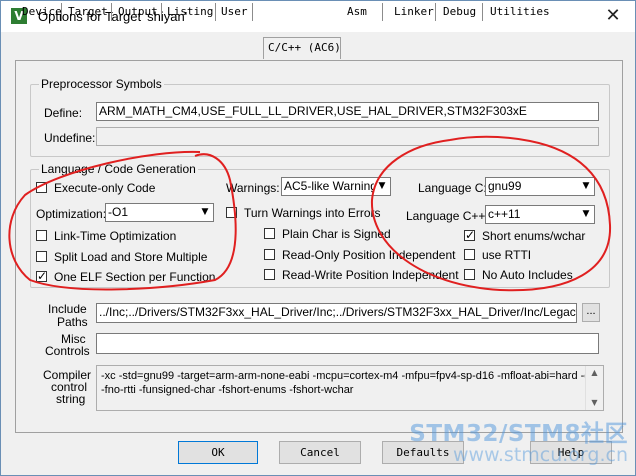  I want to click on language-c-value: gnu99, so click(505, 186).